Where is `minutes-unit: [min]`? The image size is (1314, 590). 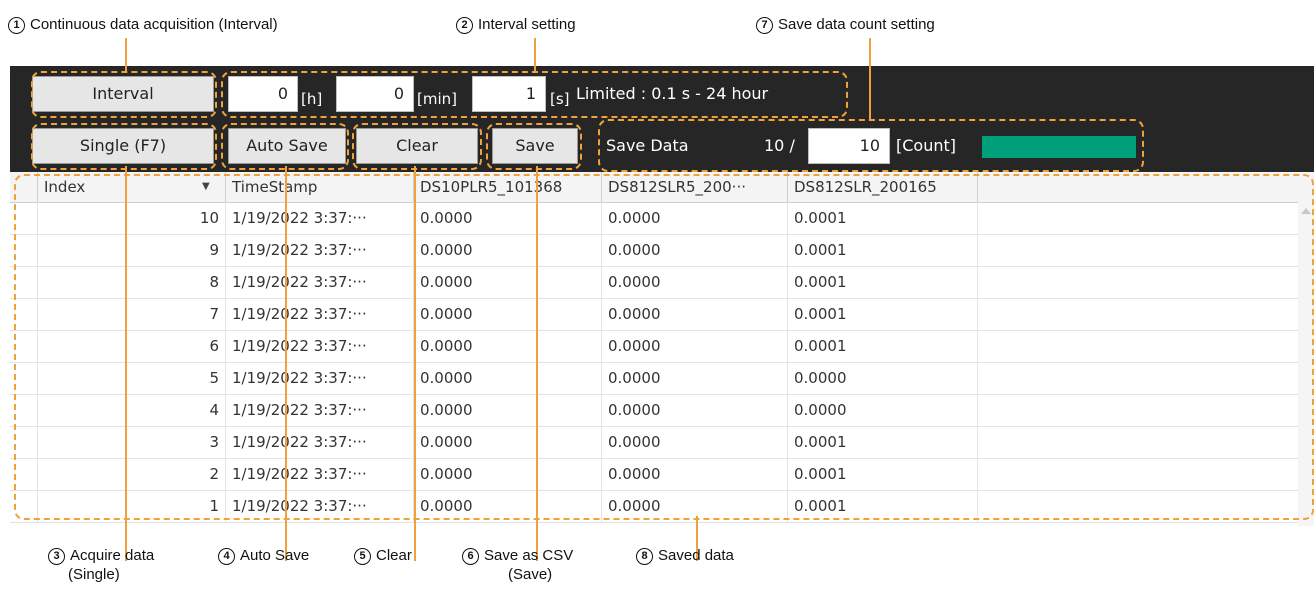 minutes-unit: [min] is located at coordinates (437, 99).